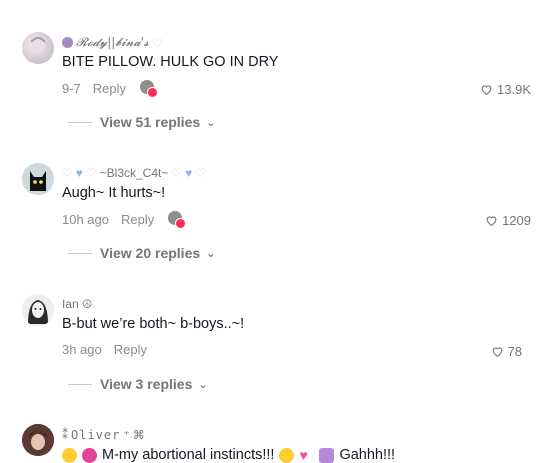  I want to click on timestamp: 10h ago, so click(85, 219).